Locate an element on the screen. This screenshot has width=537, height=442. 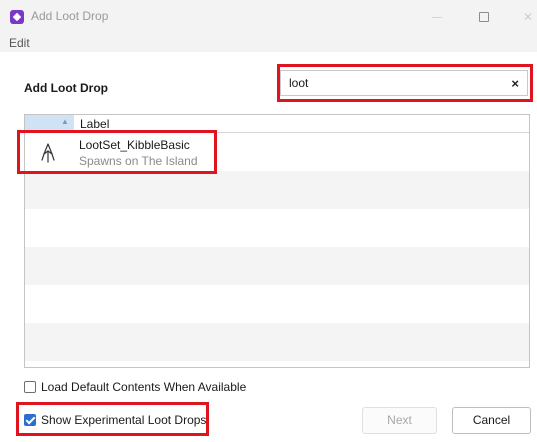
list-item-name: LootSet_KibbleBasic is located at coordinates (134, 145).